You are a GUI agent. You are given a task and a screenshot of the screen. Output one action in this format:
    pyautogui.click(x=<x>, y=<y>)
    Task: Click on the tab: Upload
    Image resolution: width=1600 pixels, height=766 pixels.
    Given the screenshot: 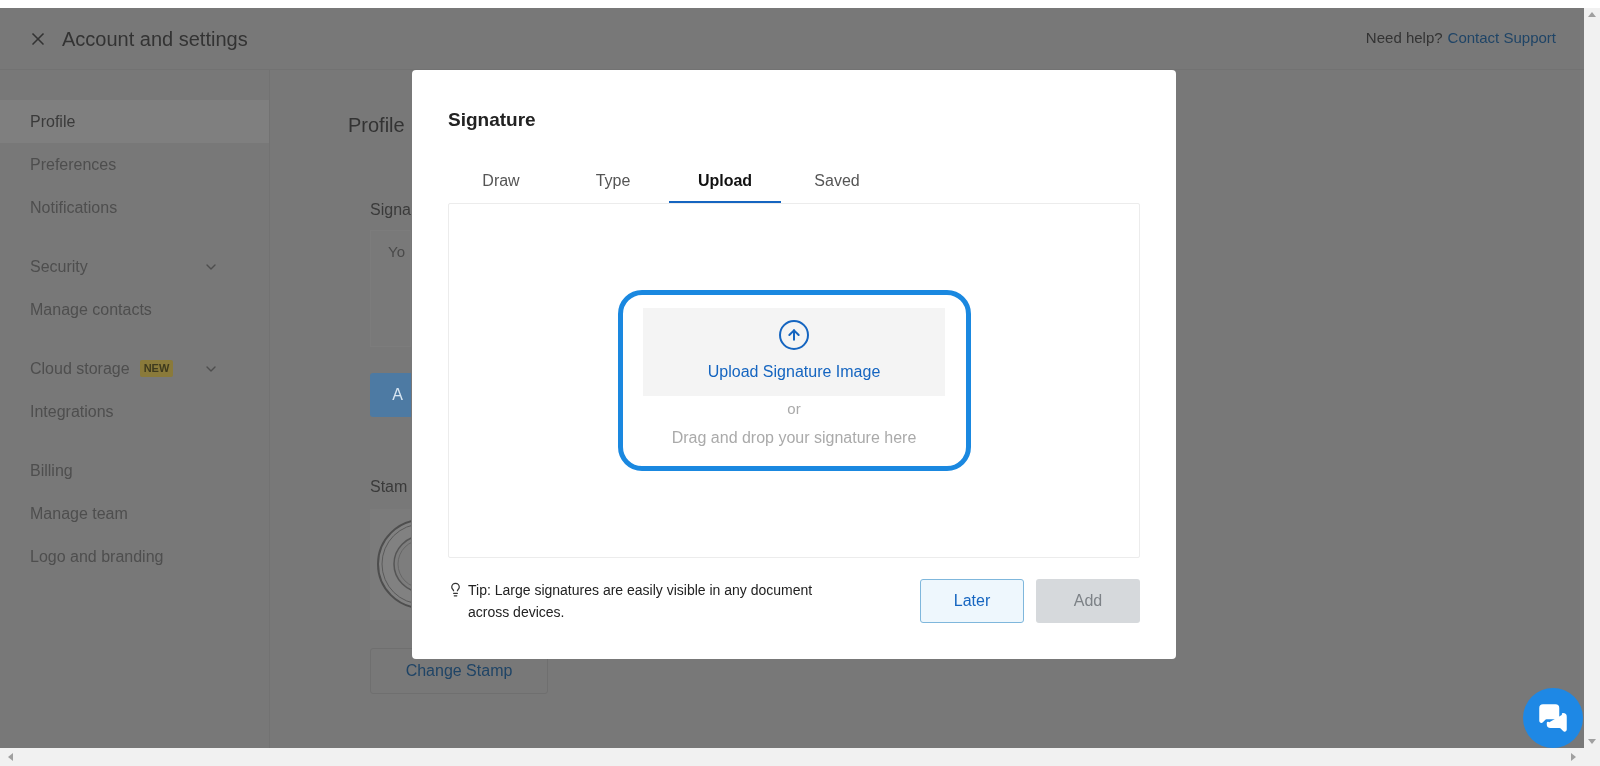 What is the action you would take?
    pyautogui.click(x=725, y=181)
    